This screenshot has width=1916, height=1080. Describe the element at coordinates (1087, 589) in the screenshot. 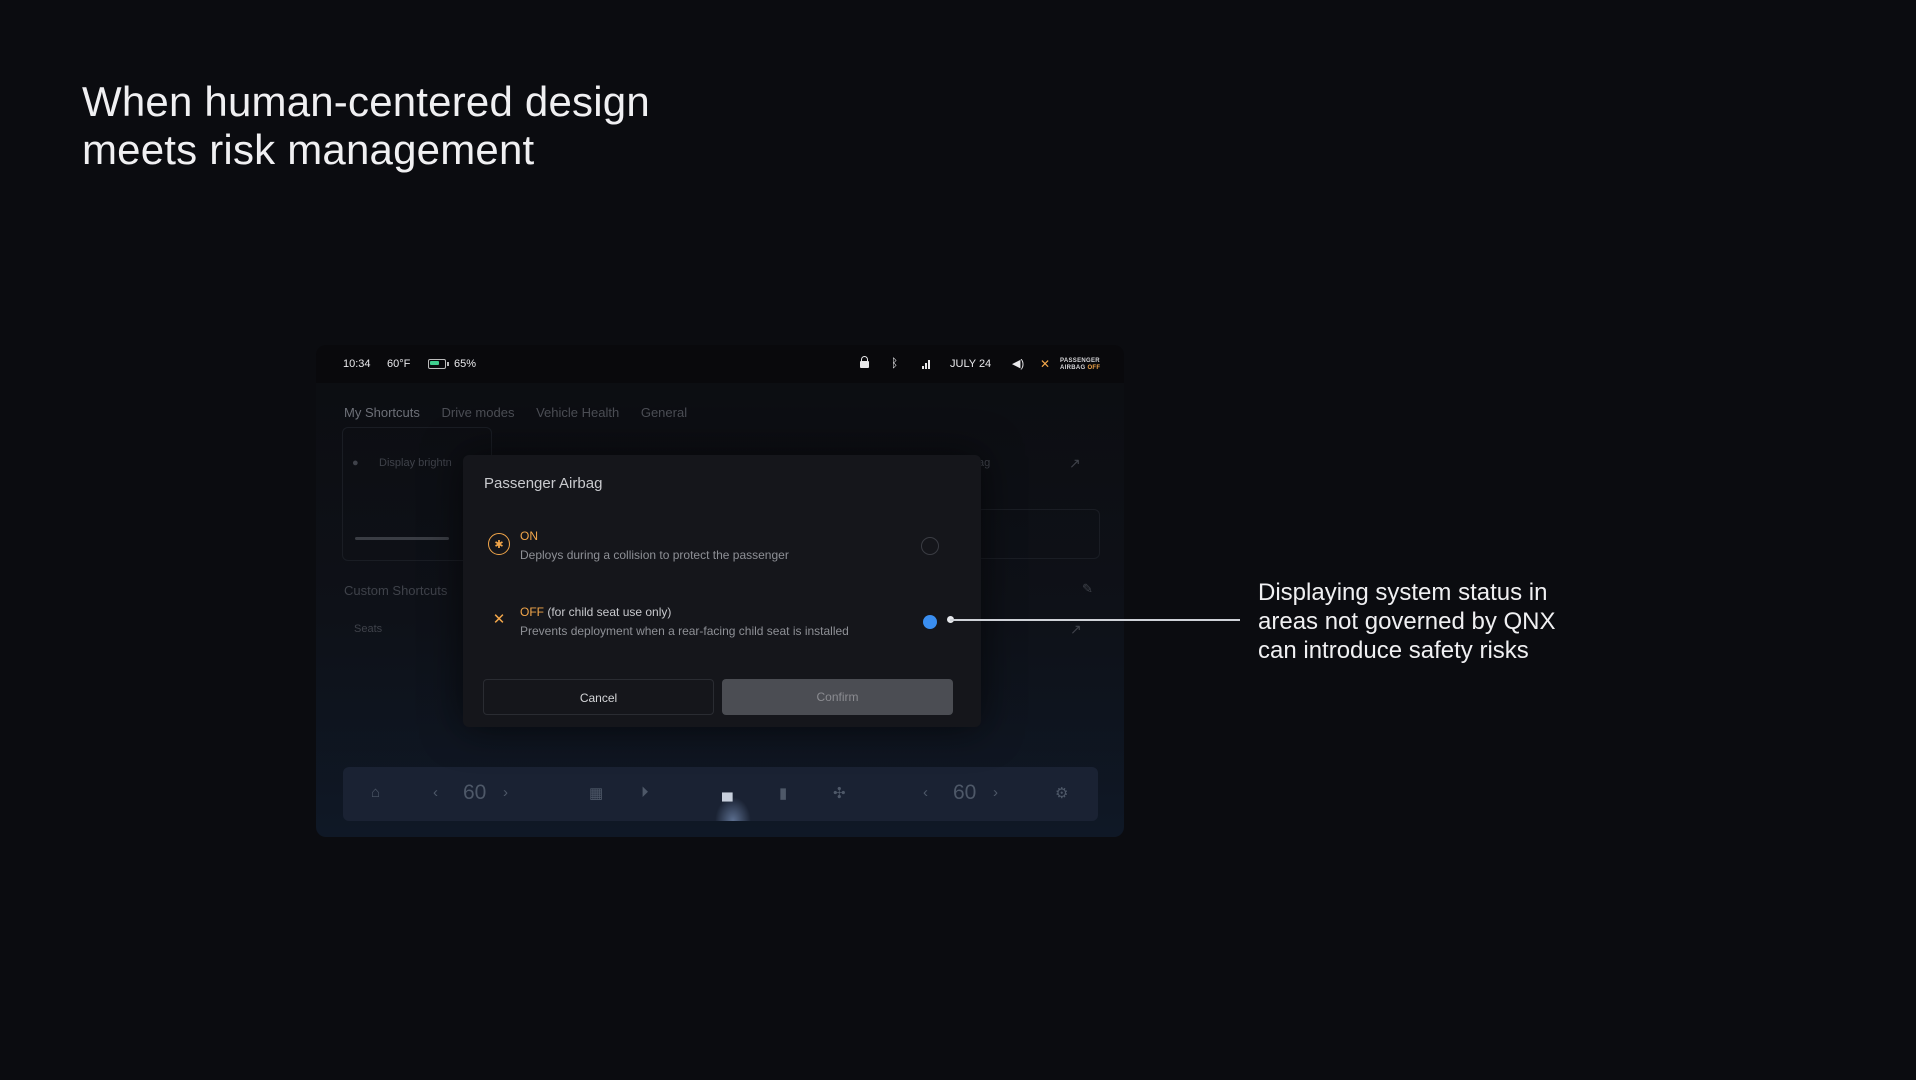

I see `edit-pencil-icon: ✎` at that location.